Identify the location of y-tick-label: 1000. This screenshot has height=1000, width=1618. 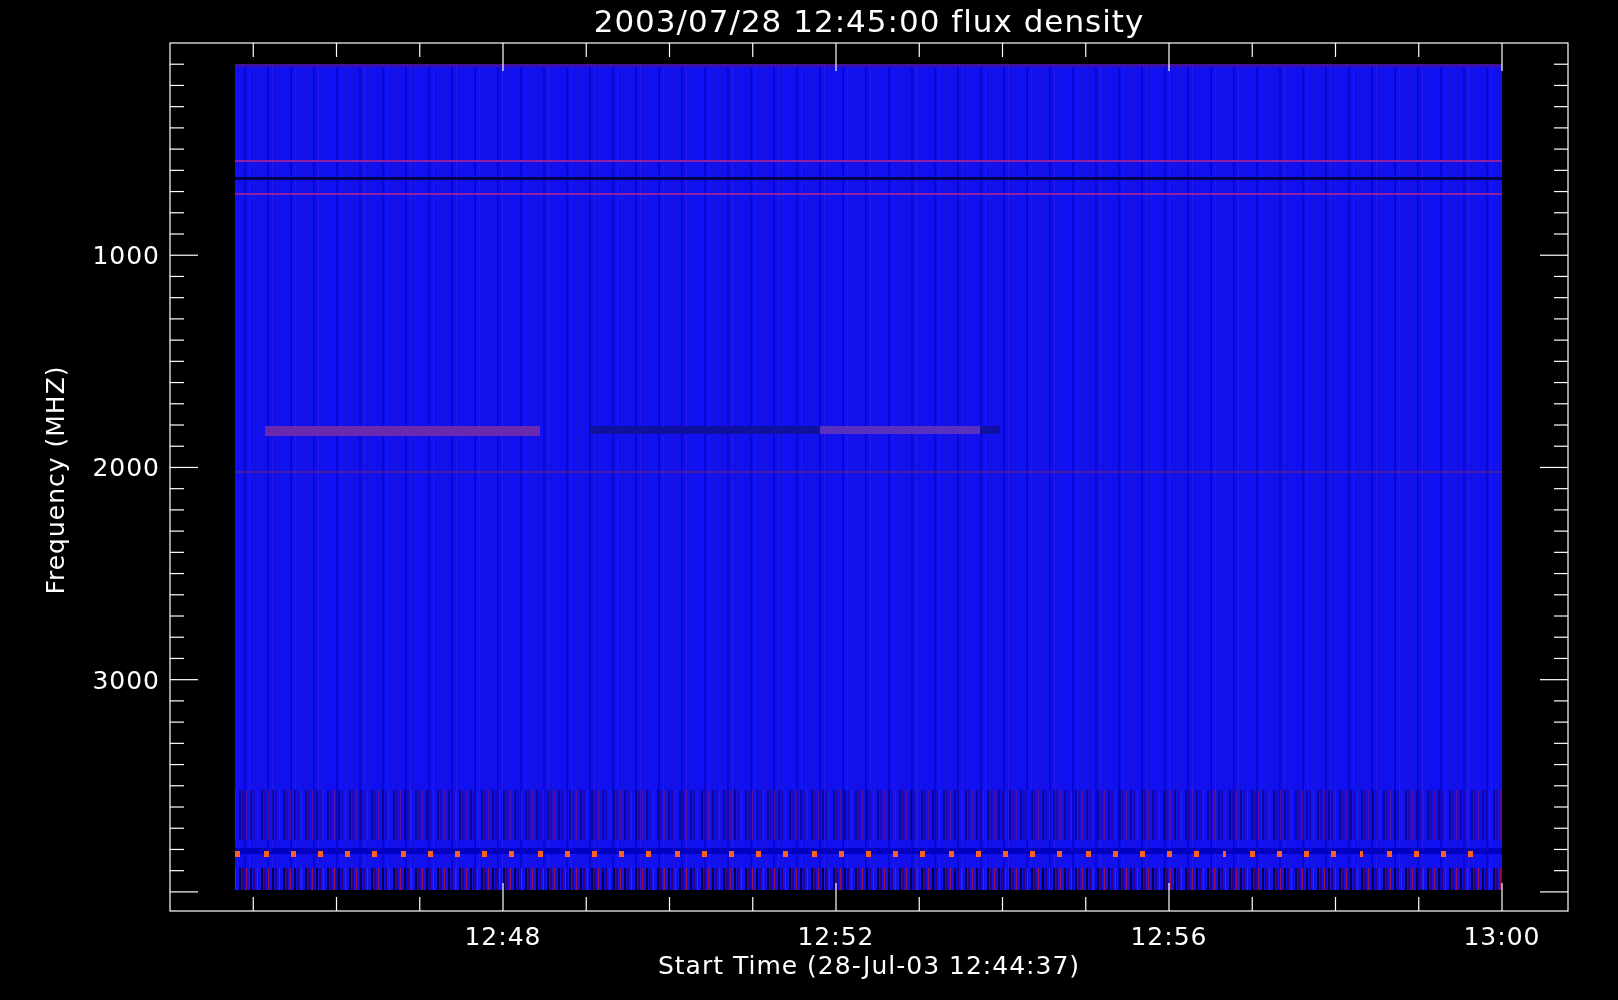
(126, 256).